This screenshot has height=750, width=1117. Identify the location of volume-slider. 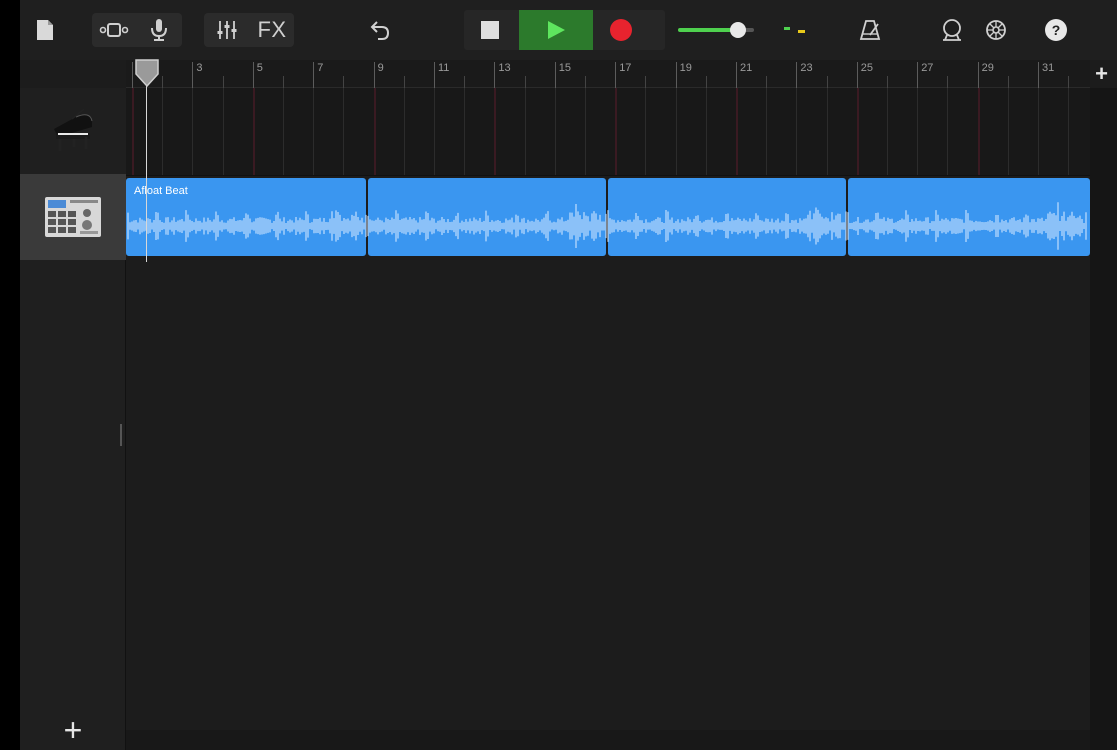
(716, 30).